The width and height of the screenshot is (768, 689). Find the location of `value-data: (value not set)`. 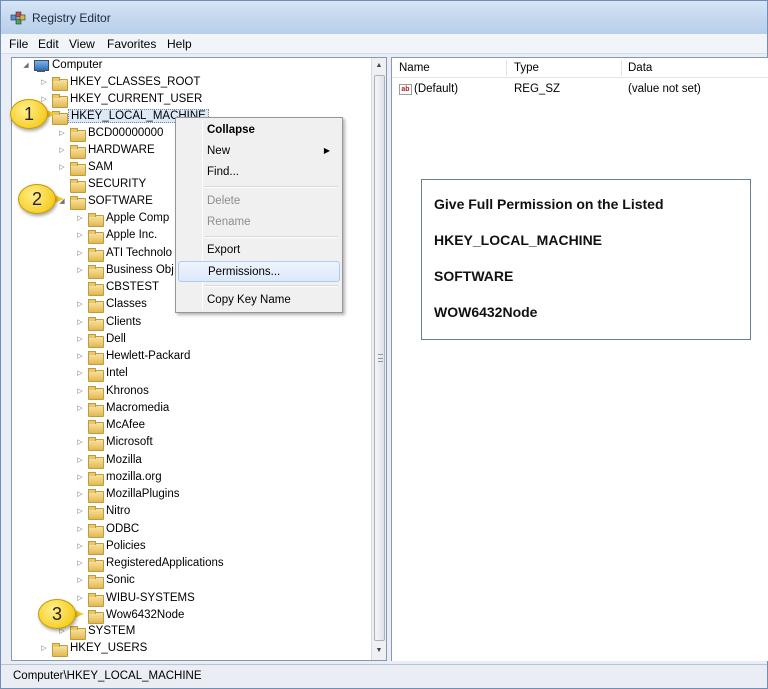

value-data: (value not set) is located at coordinates (664, 89).